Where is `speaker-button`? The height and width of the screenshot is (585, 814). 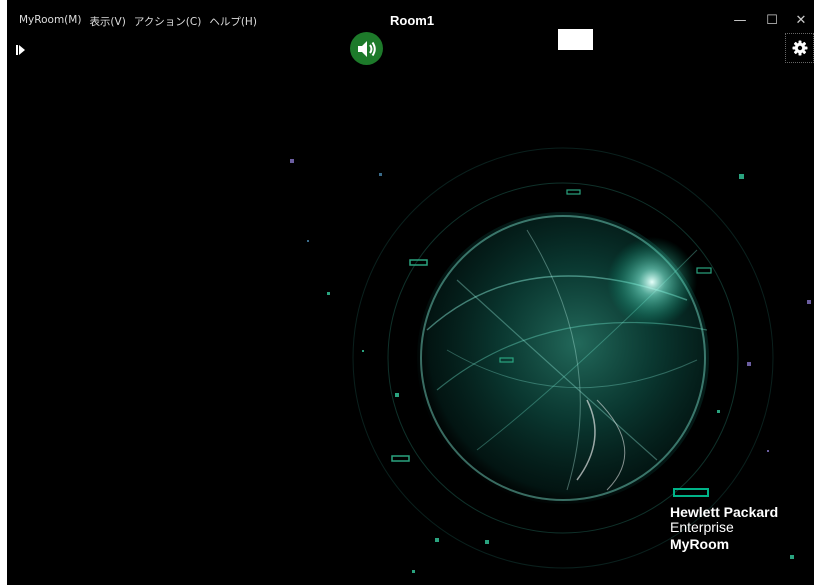
speaker-button is located at coordinates (366, 48).